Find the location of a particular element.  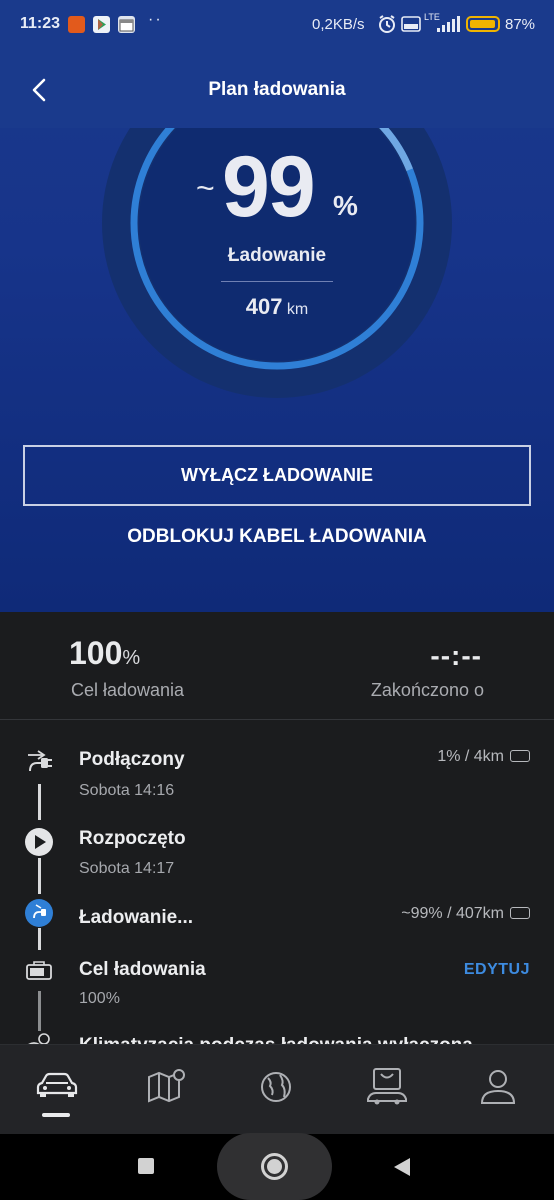

app-notification-icon is located at coordinates (76, 24).